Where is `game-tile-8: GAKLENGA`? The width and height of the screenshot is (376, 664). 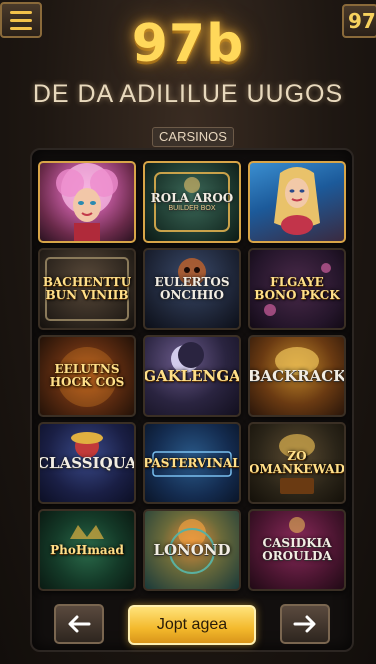
game-tile-8: GAKLENGA is located at coordinates (192, 376).